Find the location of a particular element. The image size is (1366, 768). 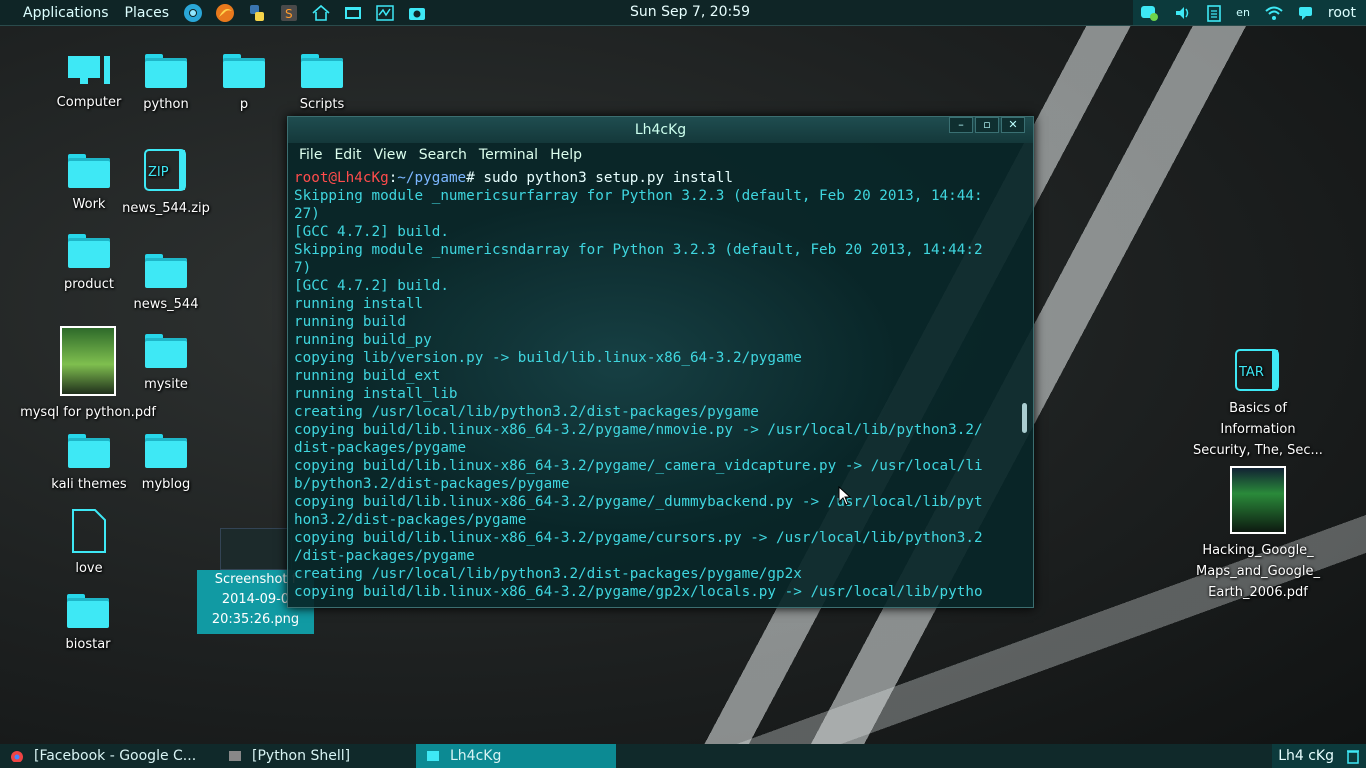

desktop-icon-mysite: mysite is located at coordinates (166, 364).